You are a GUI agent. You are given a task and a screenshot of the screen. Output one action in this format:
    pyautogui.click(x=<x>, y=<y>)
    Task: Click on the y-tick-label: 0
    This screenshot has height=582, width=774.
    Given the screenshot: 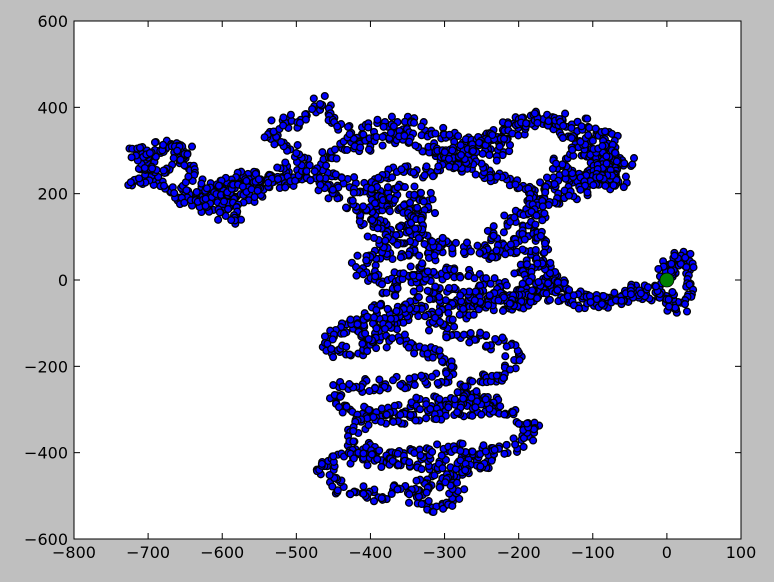 What is the action you would take?
    pyautogui.click(x=63, y=280)
    